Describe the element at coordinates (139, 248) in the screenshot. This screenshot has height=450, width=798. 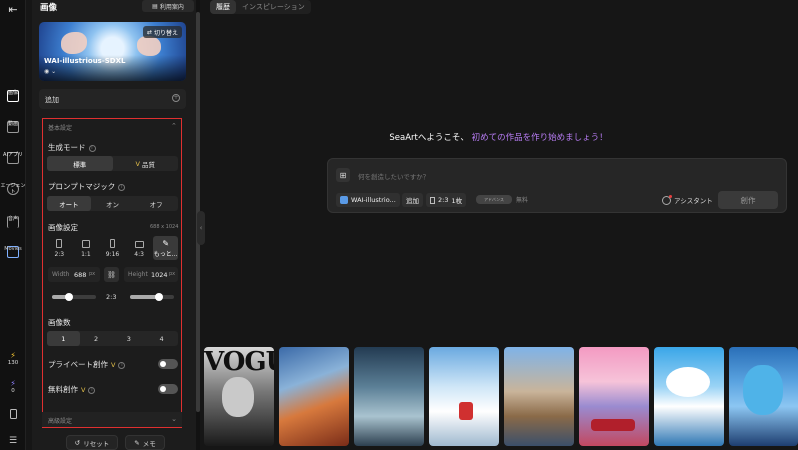
I see `ratio-option-4-3: 4:3` at that location.